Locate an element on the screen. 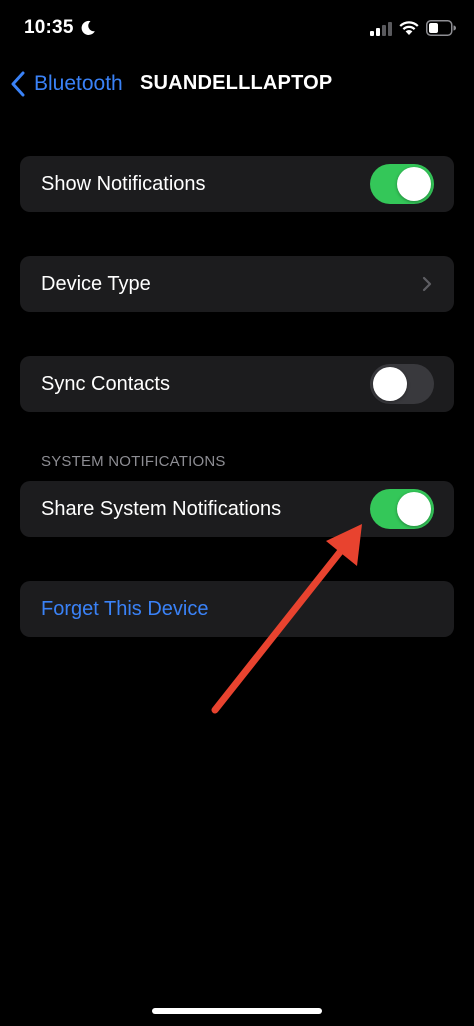  status-time: 10:35 is located at coordinates (49, 27).